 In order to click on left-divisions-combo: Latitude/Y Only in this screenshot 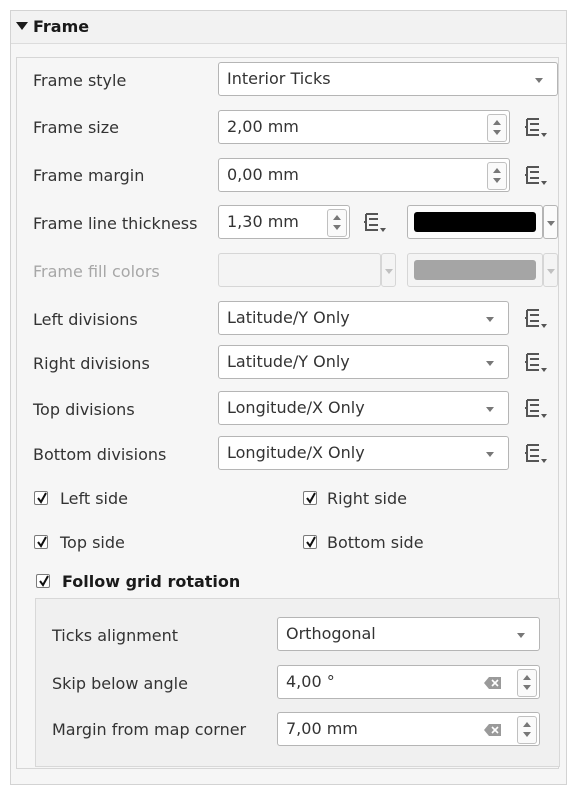, I will do `click(363, 318)`.